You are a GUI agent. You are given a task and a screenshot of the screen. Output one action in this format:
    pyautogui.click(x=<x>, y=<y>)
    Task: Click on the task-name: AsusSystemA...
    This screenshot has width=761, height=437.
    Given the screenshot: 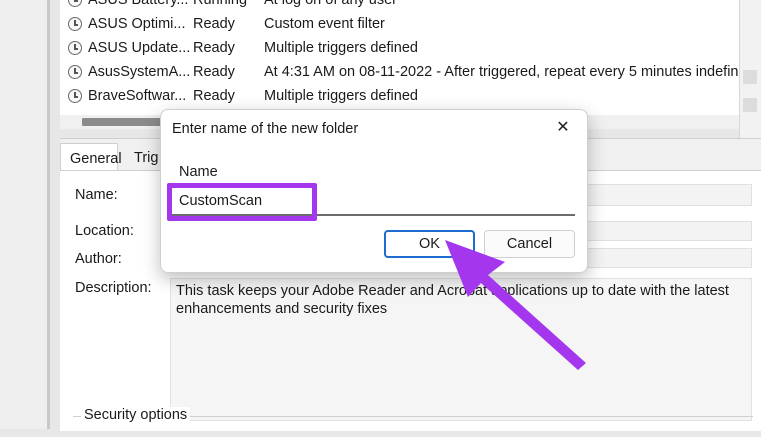 What is the action you would take?
    pyautogui.click(x=139, y=72)
    